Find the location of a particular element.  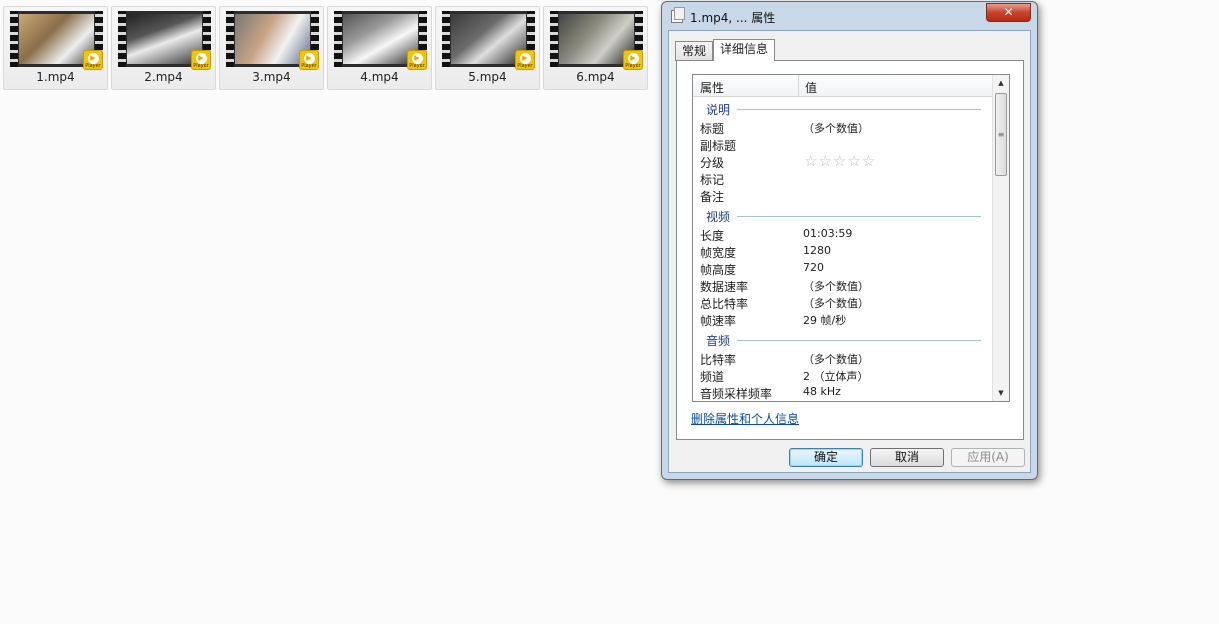

property-key: 标记 is located at coordinates (712, 180).